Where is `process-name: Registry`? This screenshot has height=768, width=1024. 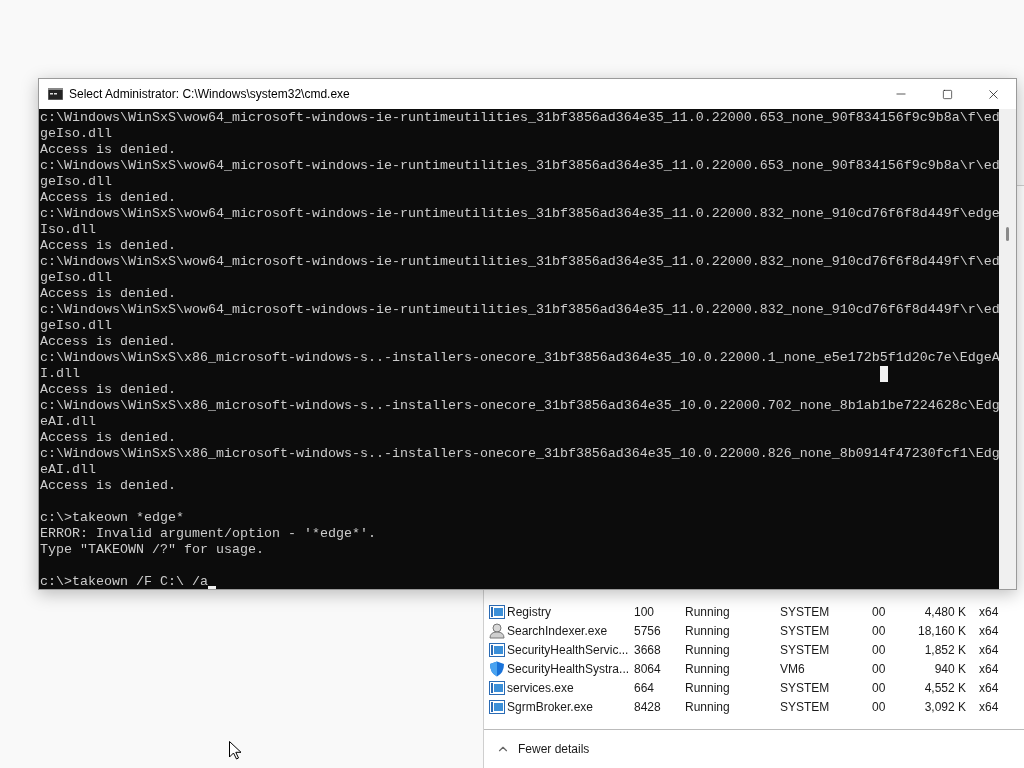
process-name: Registry is located at coordinates (570, 611).